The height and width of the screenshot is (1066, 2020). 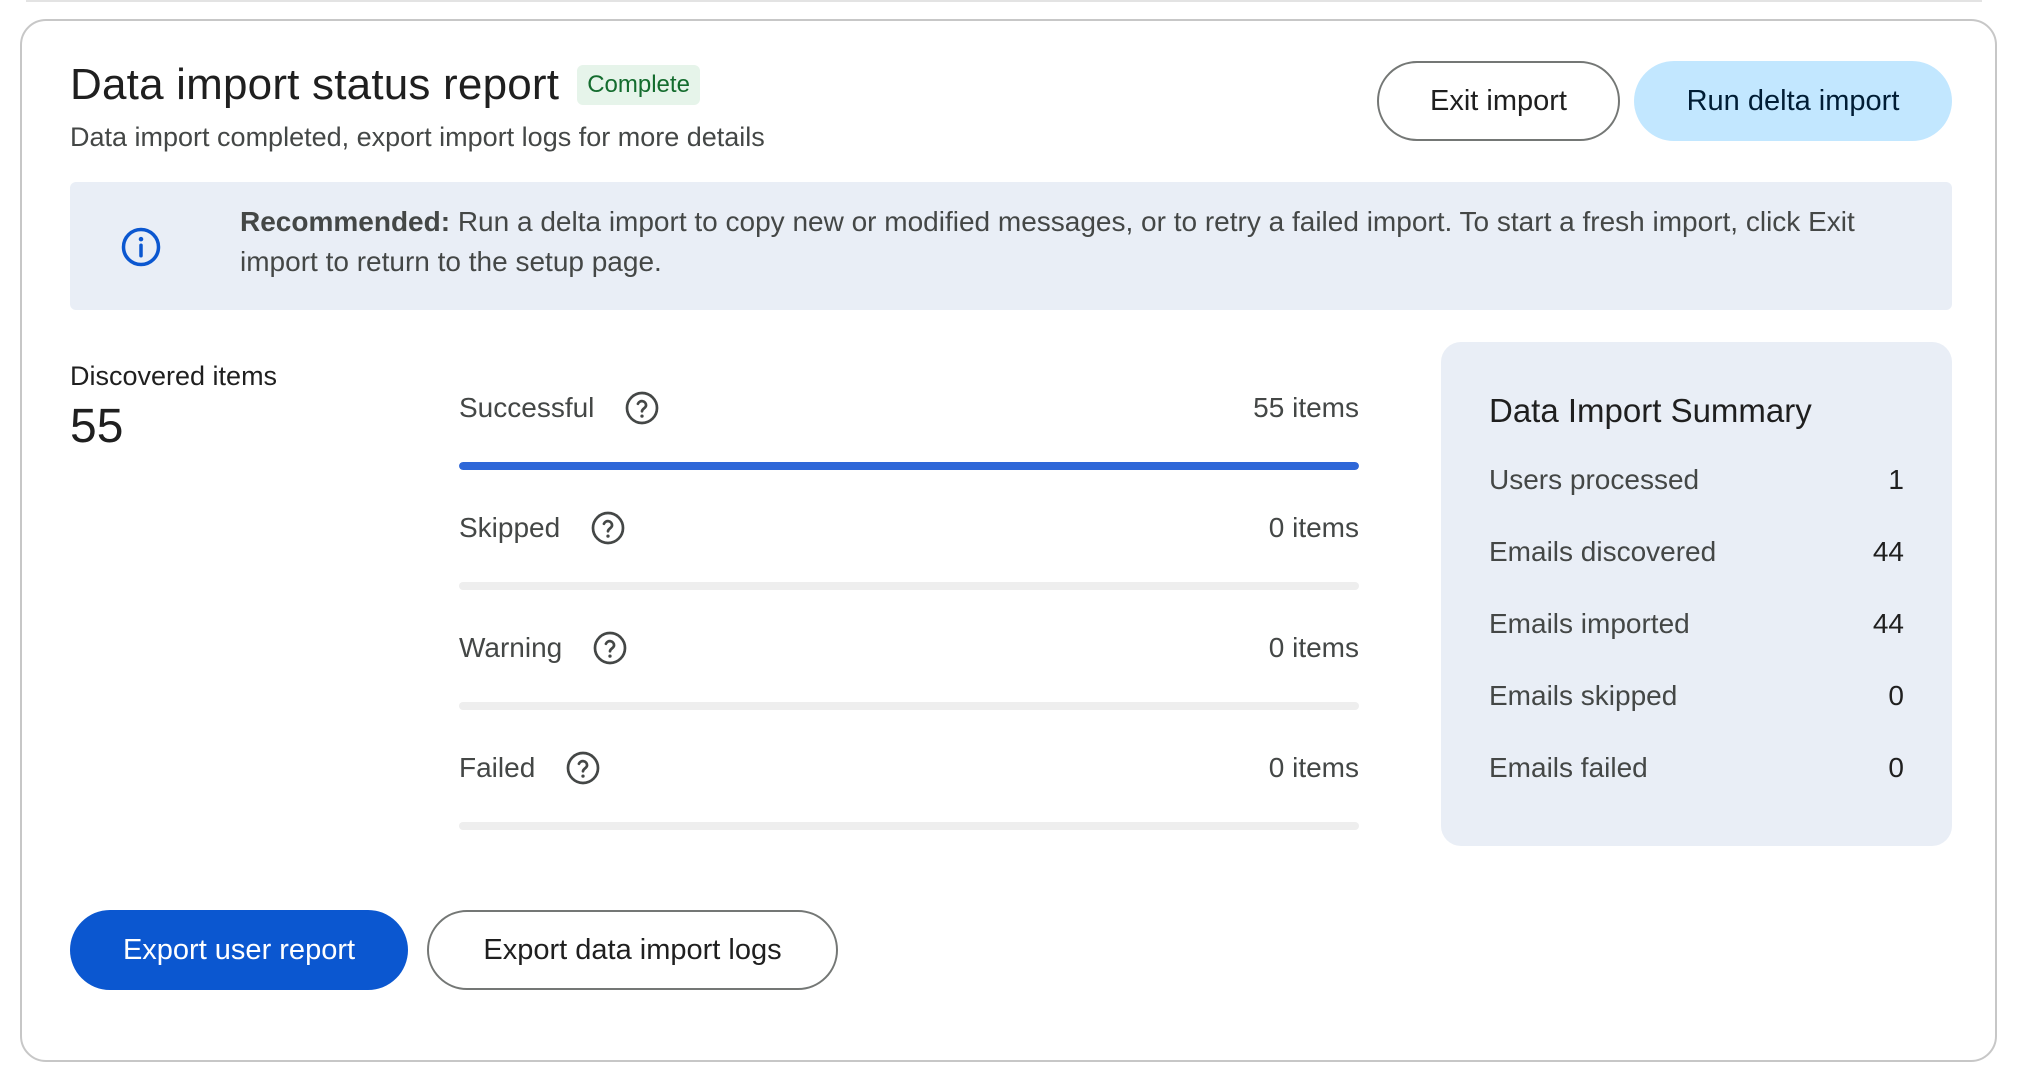 What do you see at coordinates (1306, 407) in the screenshot?
I see `stat-count: 55 items` at bounding box center [1306, 407].